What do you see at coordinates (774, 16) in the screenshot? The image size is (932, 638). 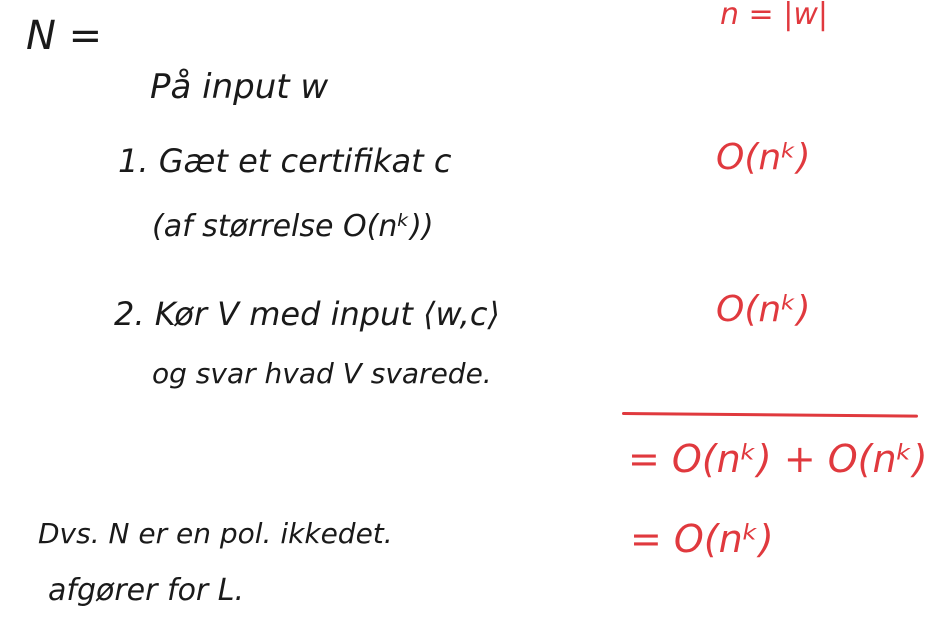 I see `input-size-annotation: n = |w|` at bounding box center [774, 16].